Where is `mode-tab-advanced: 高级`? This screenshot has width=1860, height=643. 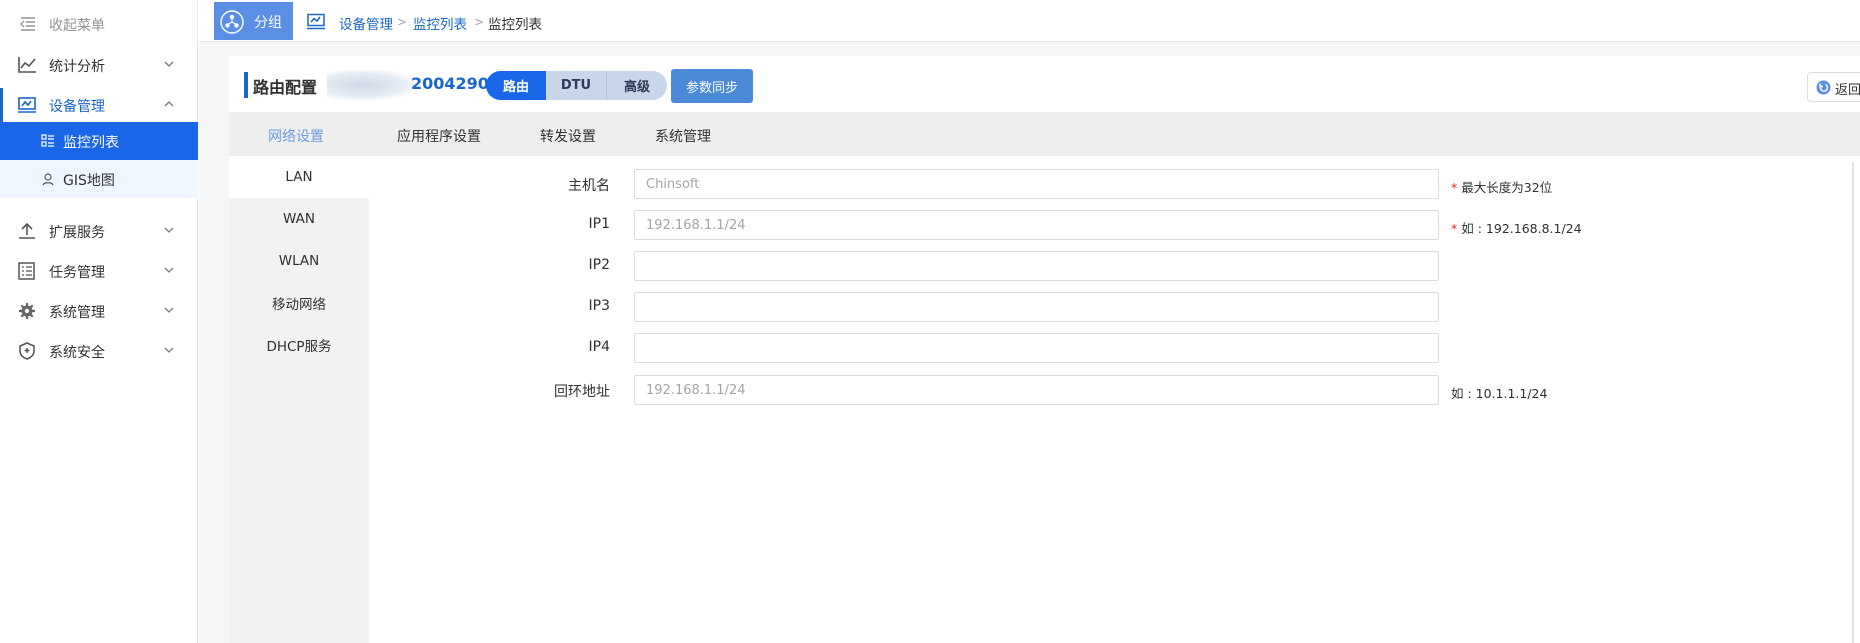
mode-tab-advanced: 高级 is located at coordinates (637, 85).